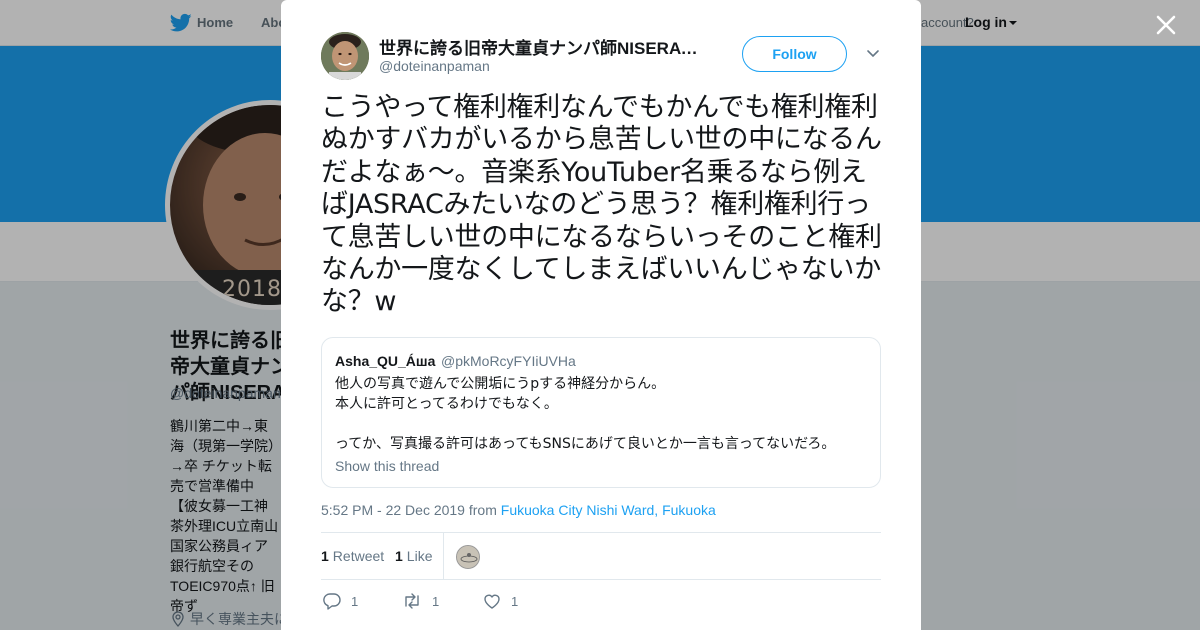 The width and height of the screenshot is (1200, 630). What do you see at coordinates (515, 601) in the screenshot?
I see `like-action-count: 1` at bounding box center [515, 601].